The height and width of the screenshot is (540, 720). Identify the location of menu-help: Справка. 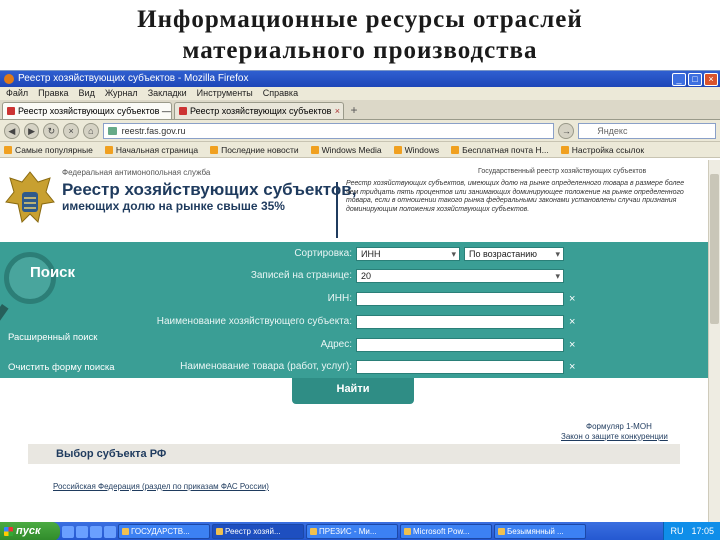
(280, 93).